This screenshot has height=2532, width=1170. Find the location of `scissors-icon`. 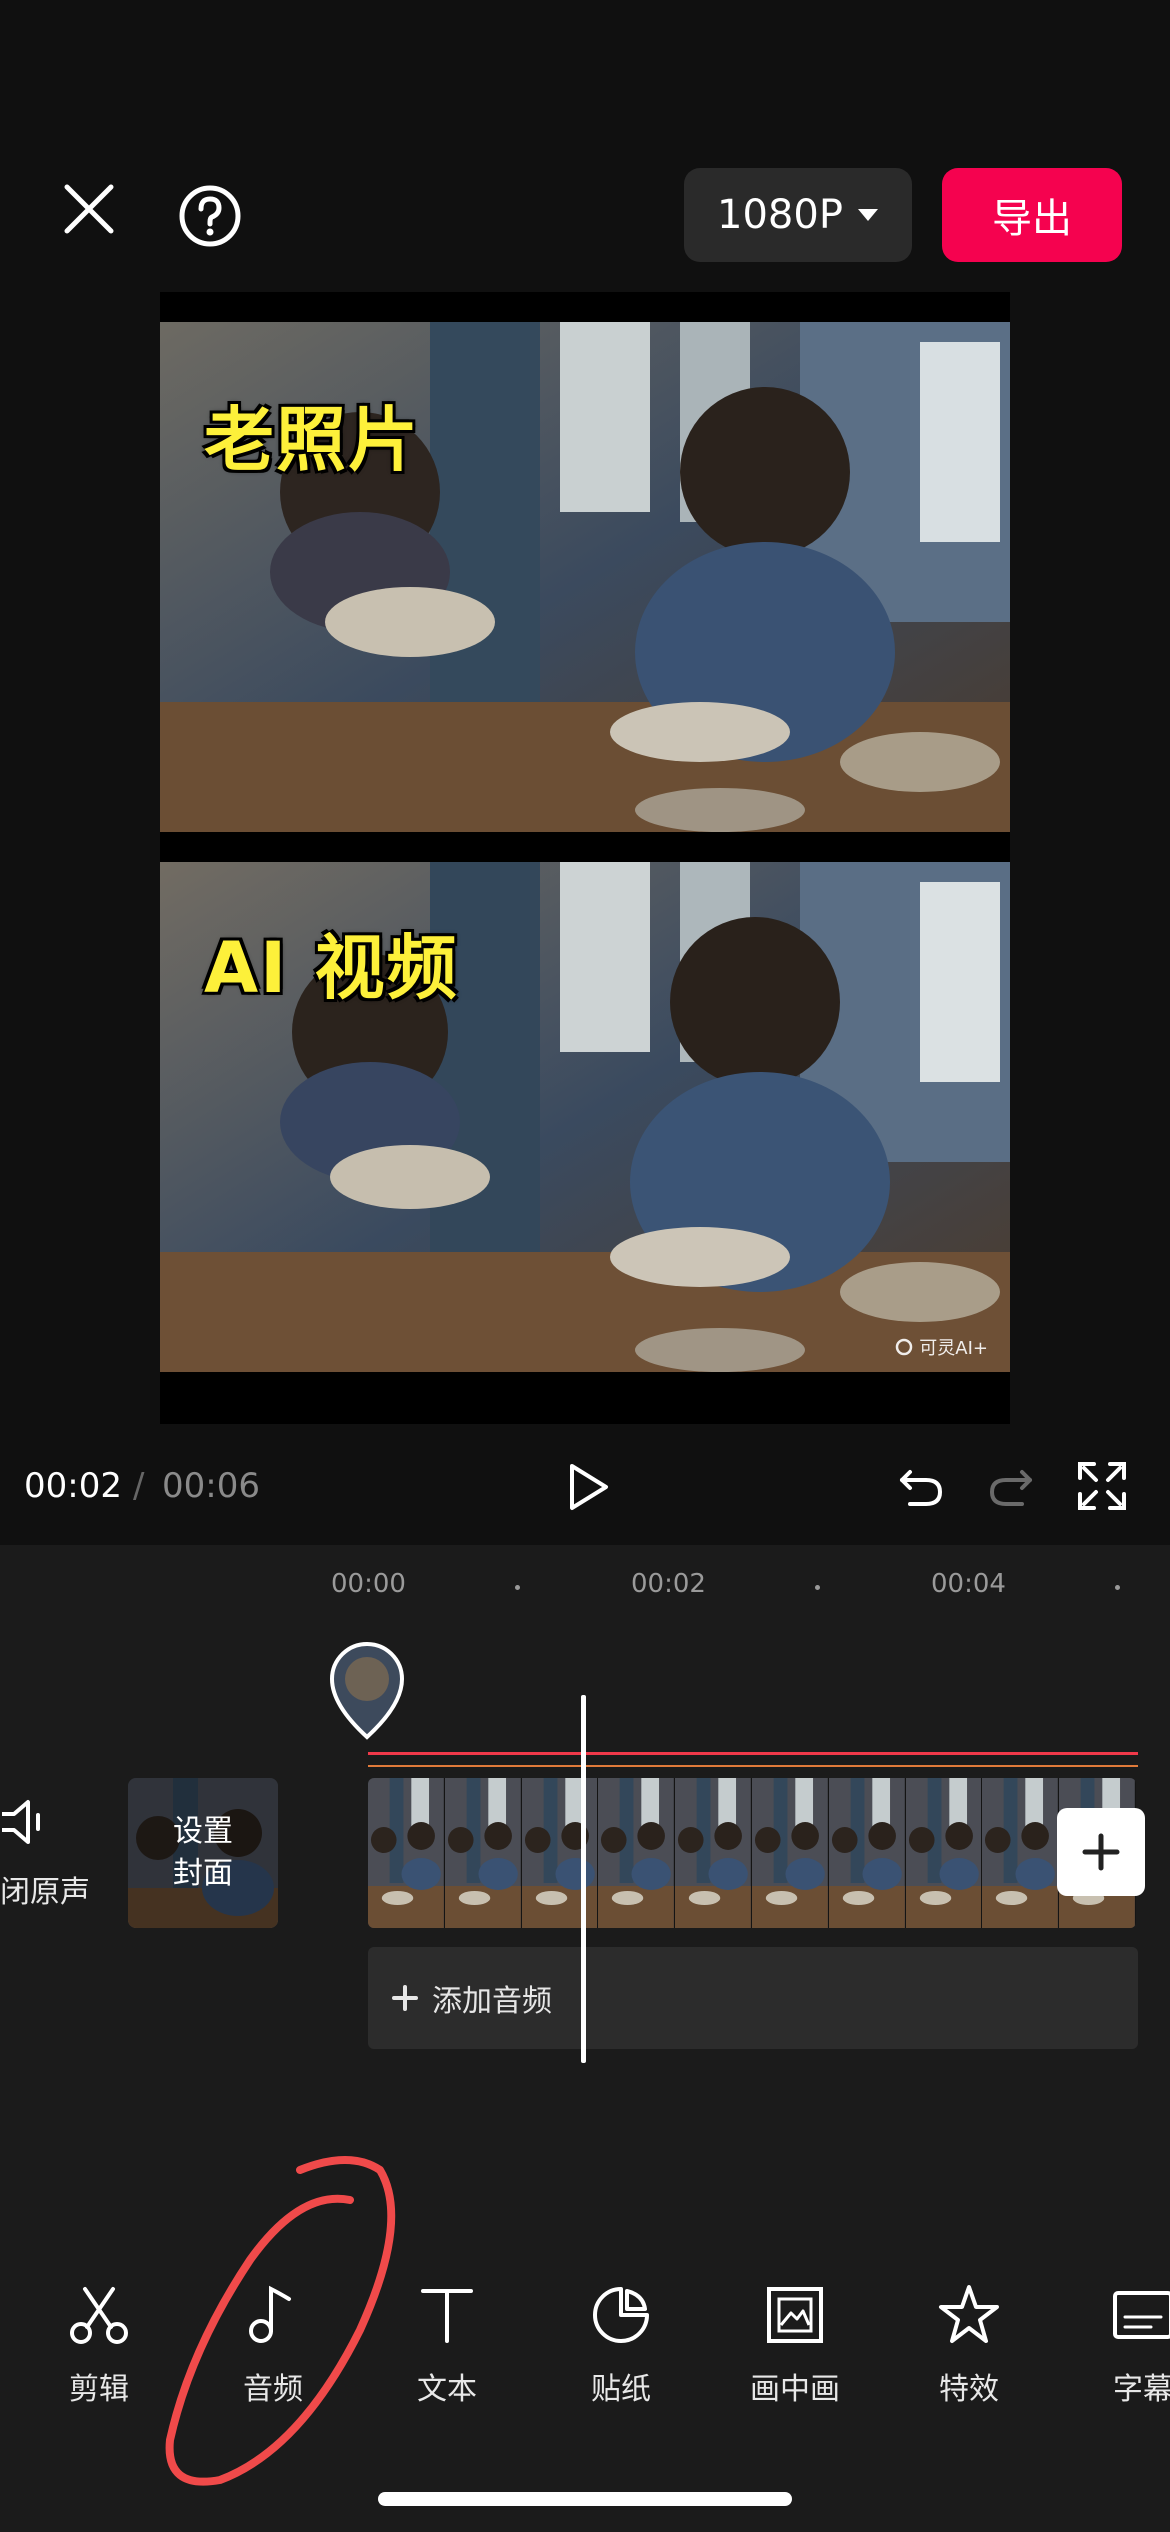

scissors-icon is located at coordinates (99, 2315).